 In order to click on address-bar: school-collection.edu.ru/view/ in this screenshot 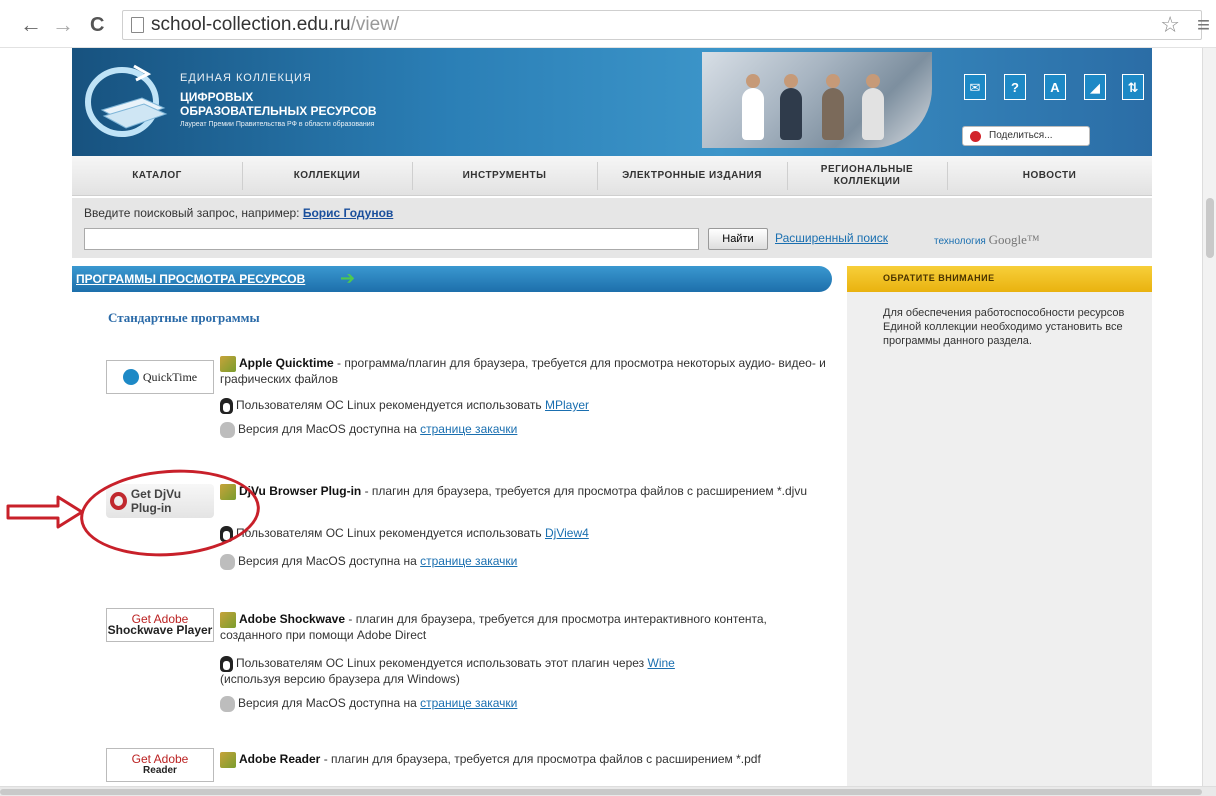, I will do `click(662, 25)`.